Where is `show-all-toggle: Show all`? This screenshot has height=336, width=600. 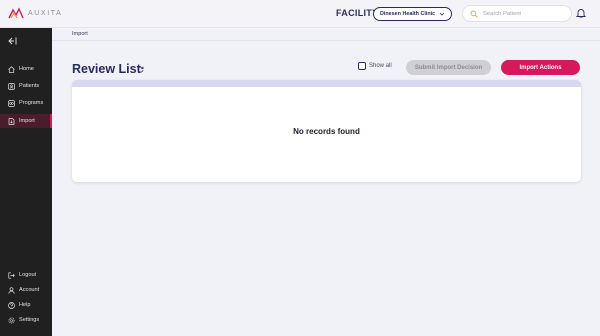
show-all-toggle: Show all is located at coordinates (375, 66).